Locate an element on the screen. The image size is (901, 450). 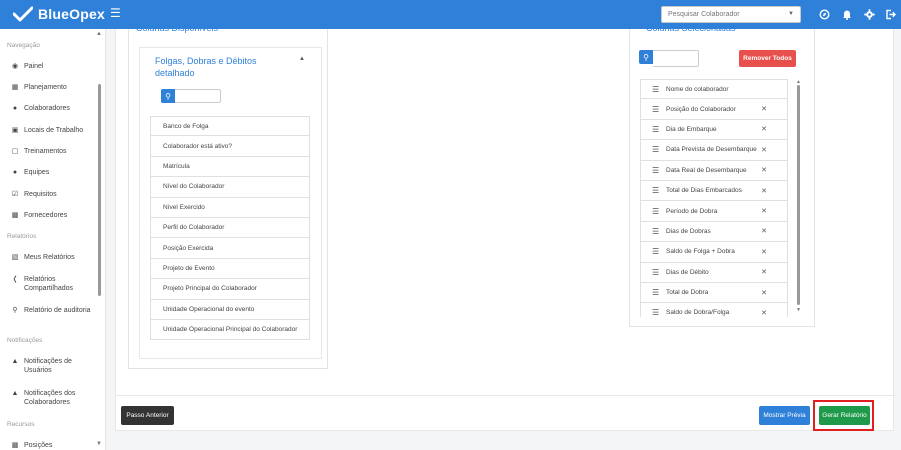
selected-column-item: ☰ Dias de Débito ✕ is located at coordinates (714, 272).